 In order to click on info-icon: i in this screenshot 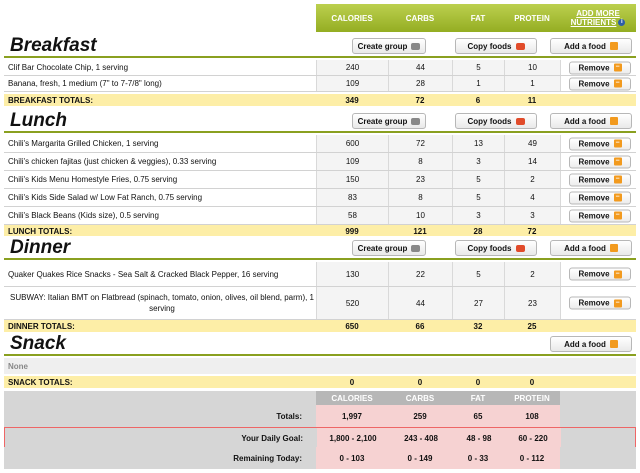, I will do `click(622, 23)`.